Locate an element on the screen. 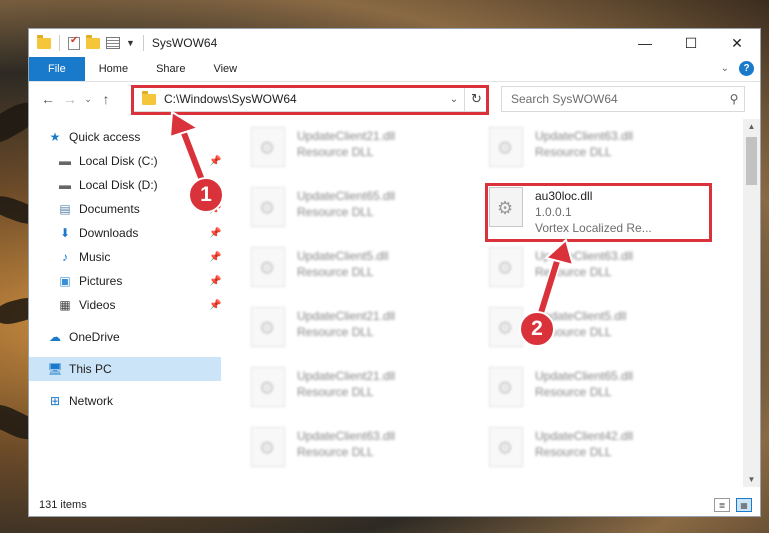  tab-view: View is located at coordinates (225, 69).